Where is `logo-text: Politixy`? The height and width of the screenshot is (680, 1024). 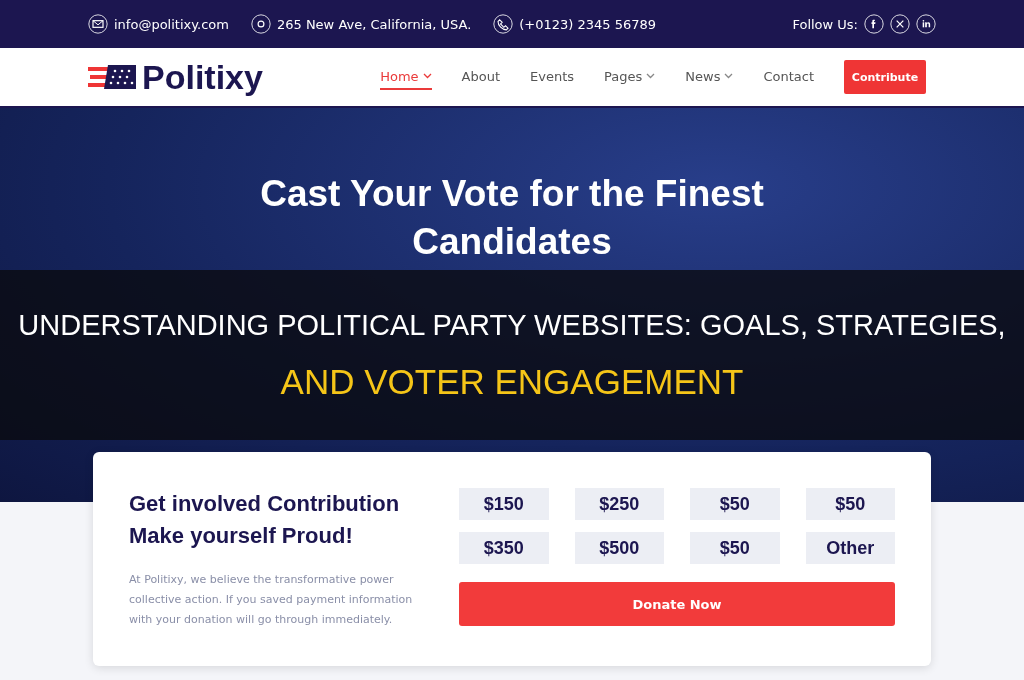
logo-text: Politixy is located at coordinates (202, 77).